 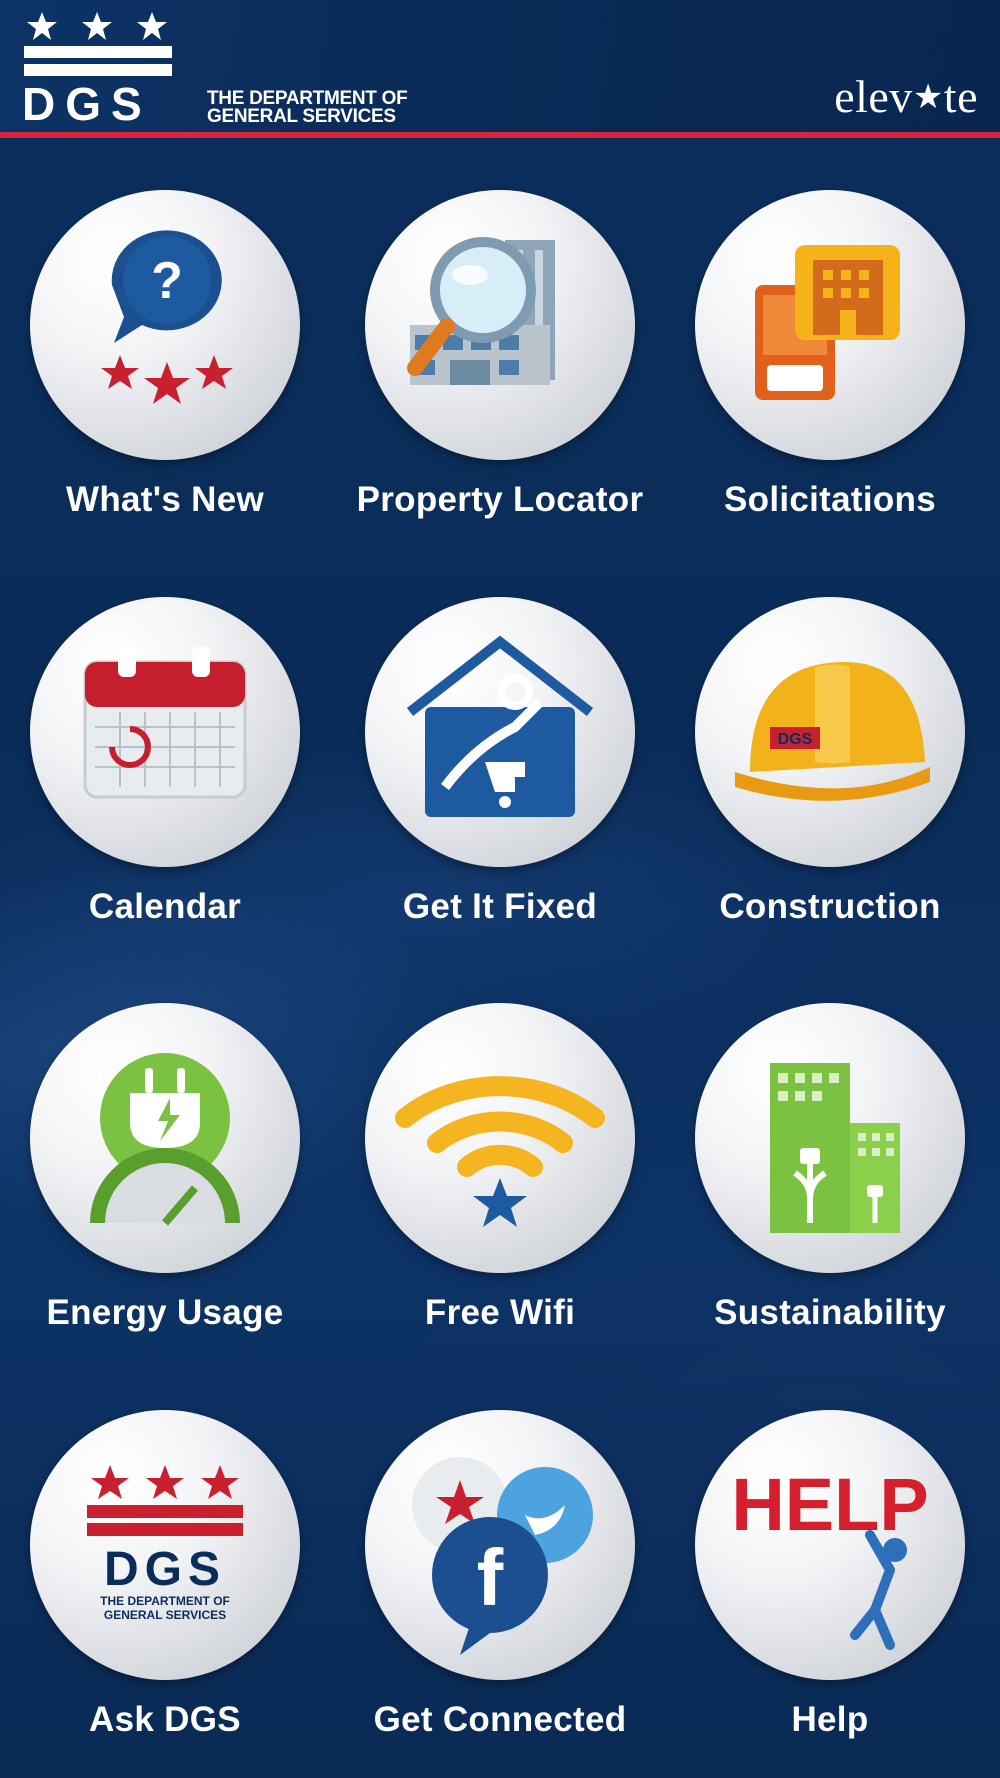 I want to click on tile-label: Get It Fixed, so click(x=500, y=906).